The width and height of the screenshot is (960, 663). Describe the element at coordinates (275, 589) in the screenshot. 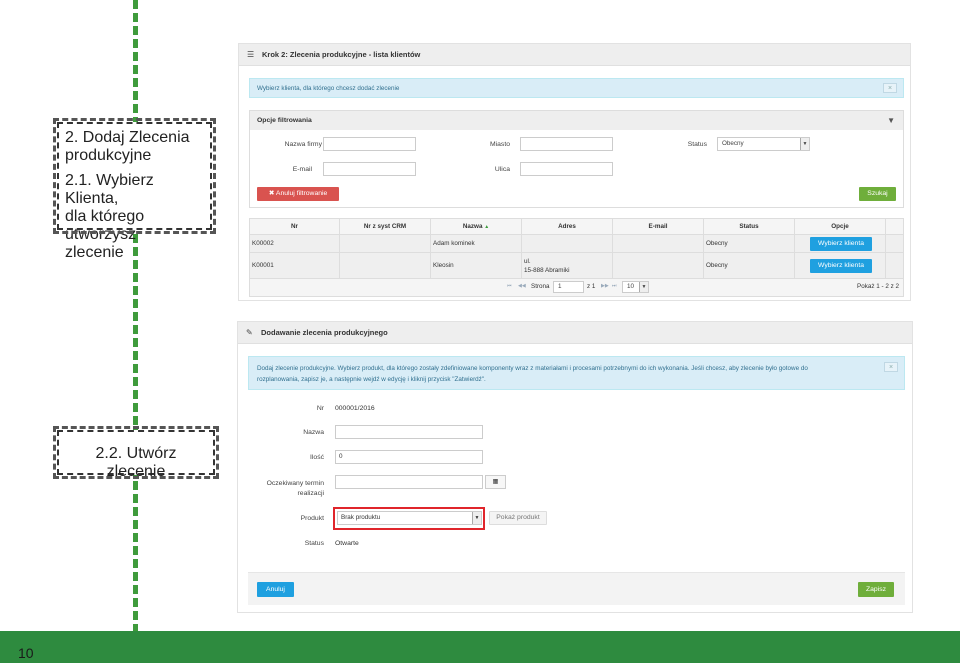

I see `cancel-button: Anuluj` at that location.